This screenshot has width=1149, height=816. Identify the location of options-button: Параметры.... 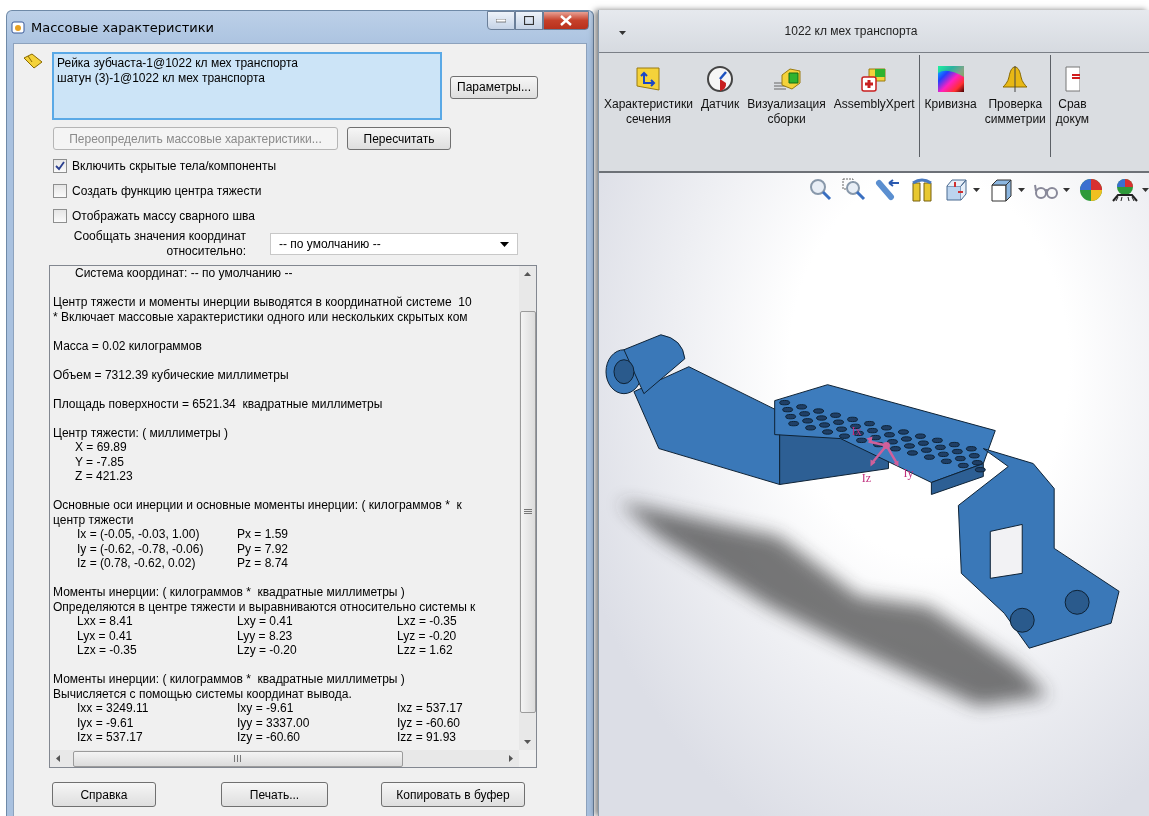
(494, 87).